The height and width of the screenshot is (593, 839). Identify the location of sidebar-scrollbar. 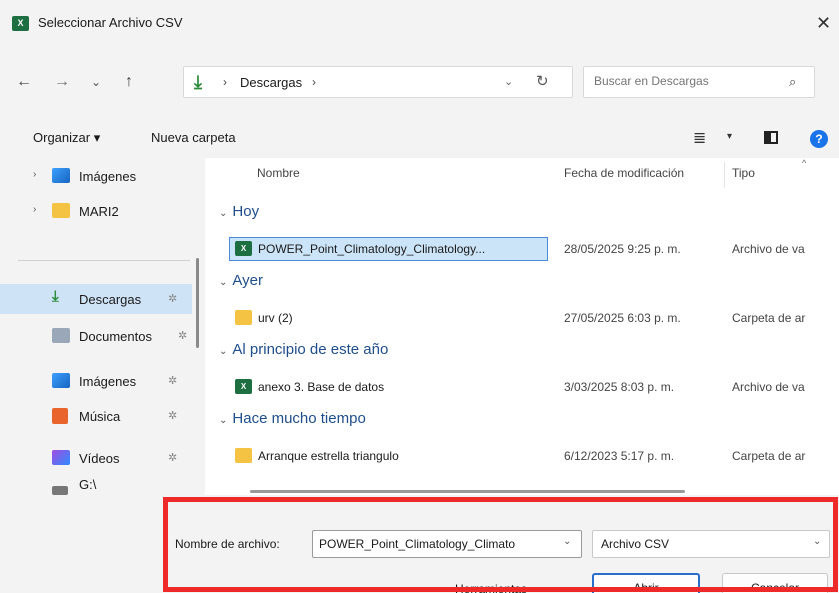
(197, 303).